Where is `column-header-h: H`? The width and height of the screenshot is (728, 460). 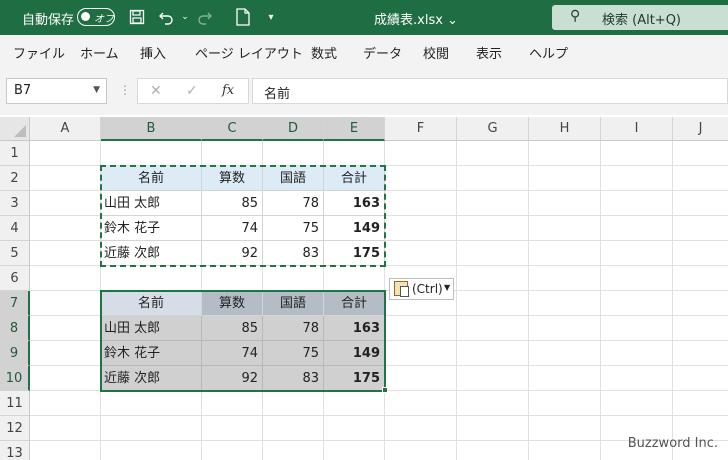
column-header-h: H is located at coordinates (565, 129).